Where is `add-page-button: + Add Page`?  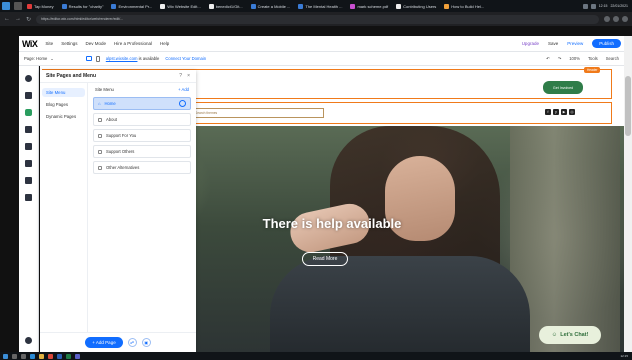 add-page-button: + Add Page is located at coordinates (104, 342).